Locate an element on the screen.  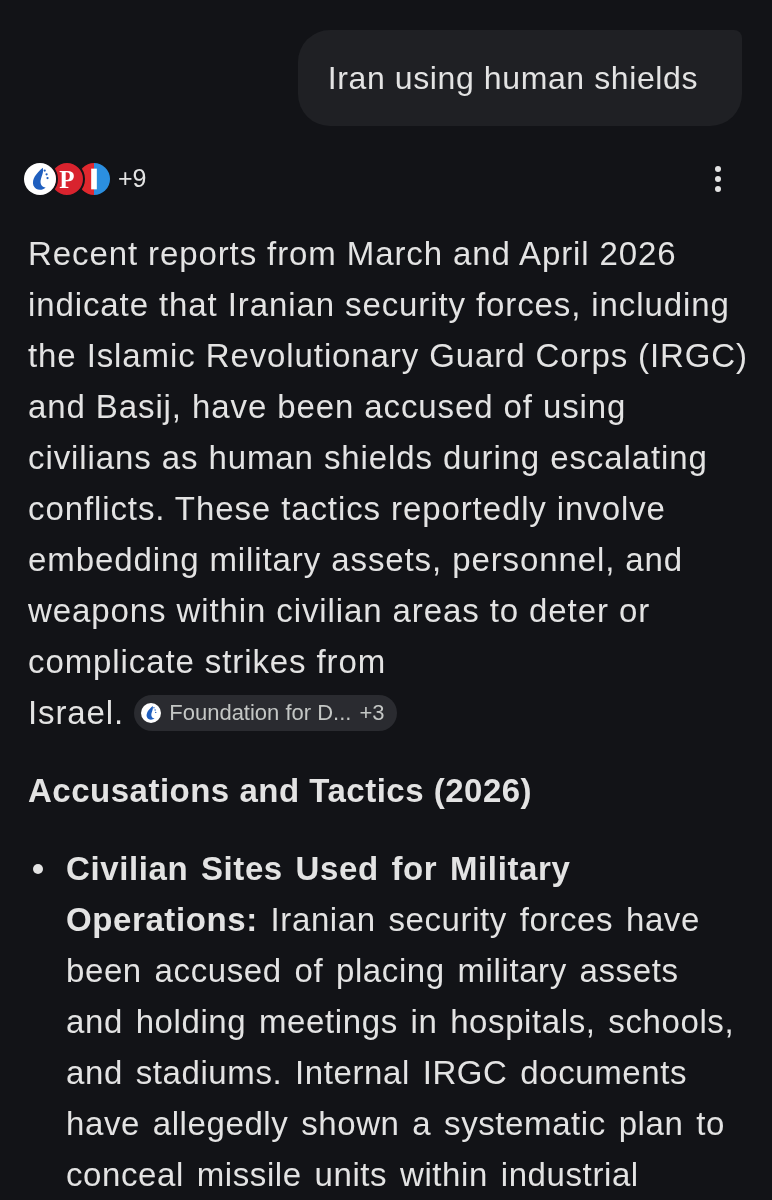
section-heading: Accusations and Tactics (2026) is located at coordinates (281, 791).